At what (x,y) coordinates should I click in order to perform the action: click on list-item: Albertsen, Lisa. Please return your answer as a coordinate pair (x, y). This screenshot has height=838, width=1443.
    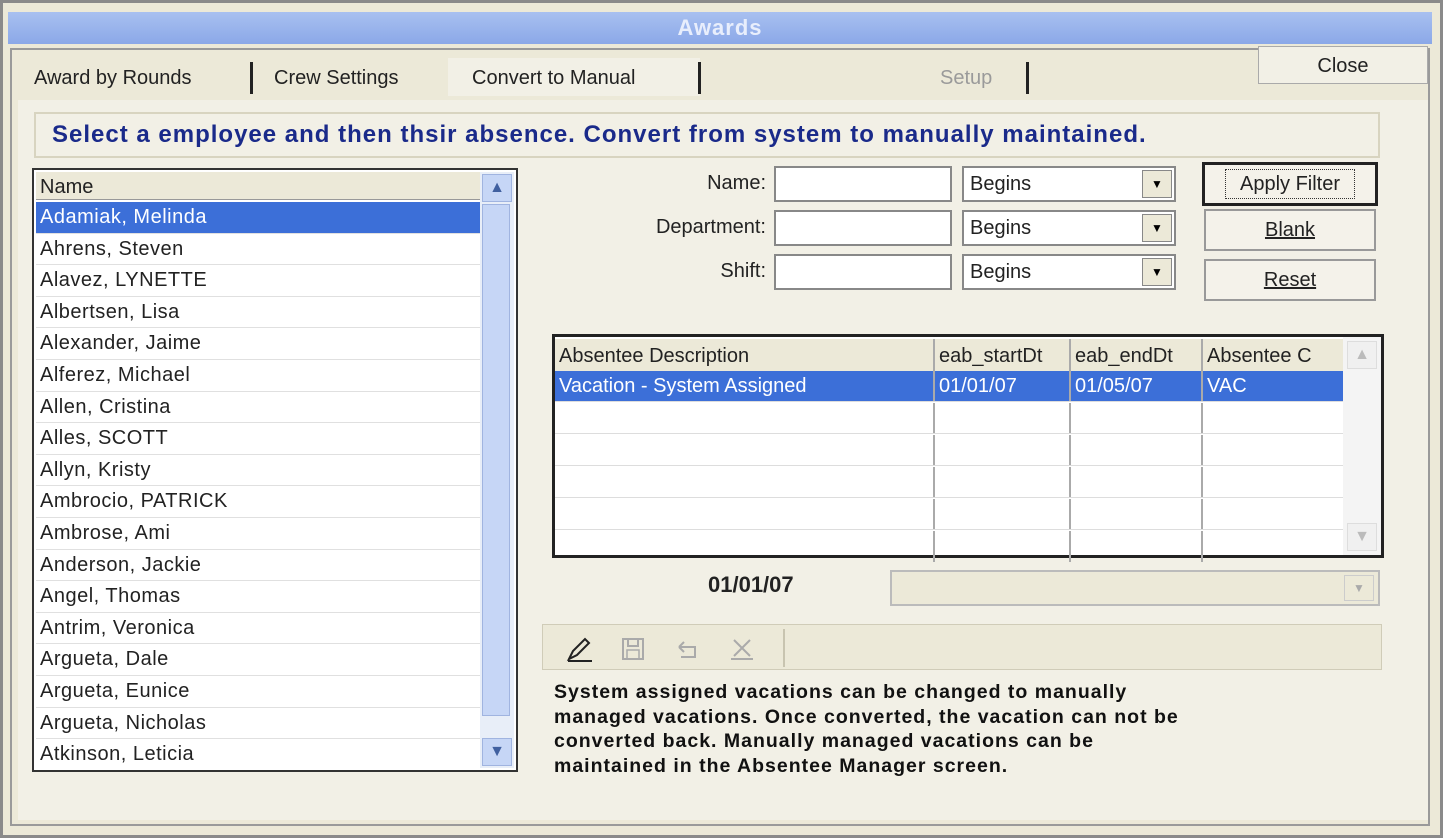
    Looking at the image, I should click on (258, 313).